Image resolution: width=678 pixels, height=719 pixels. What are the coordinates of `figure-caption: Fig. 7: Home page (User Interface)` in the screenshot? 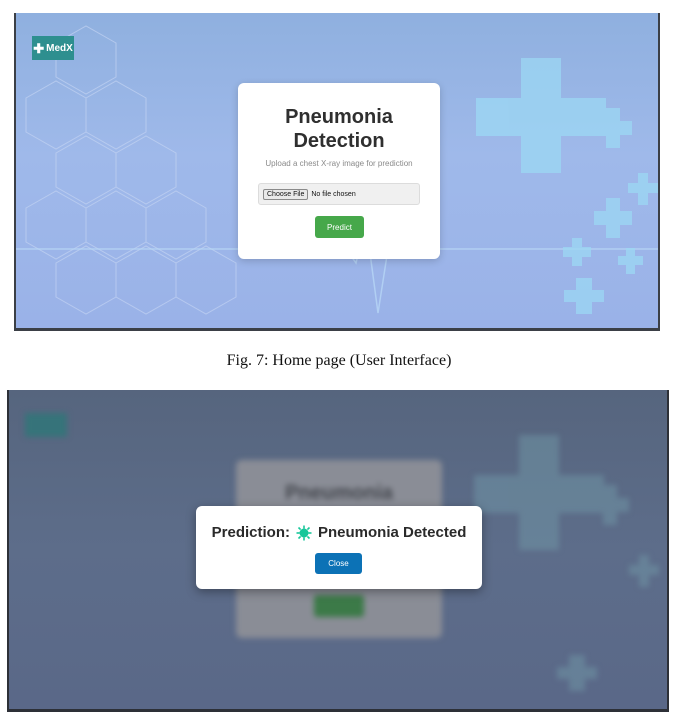 It's located at (339, 360).